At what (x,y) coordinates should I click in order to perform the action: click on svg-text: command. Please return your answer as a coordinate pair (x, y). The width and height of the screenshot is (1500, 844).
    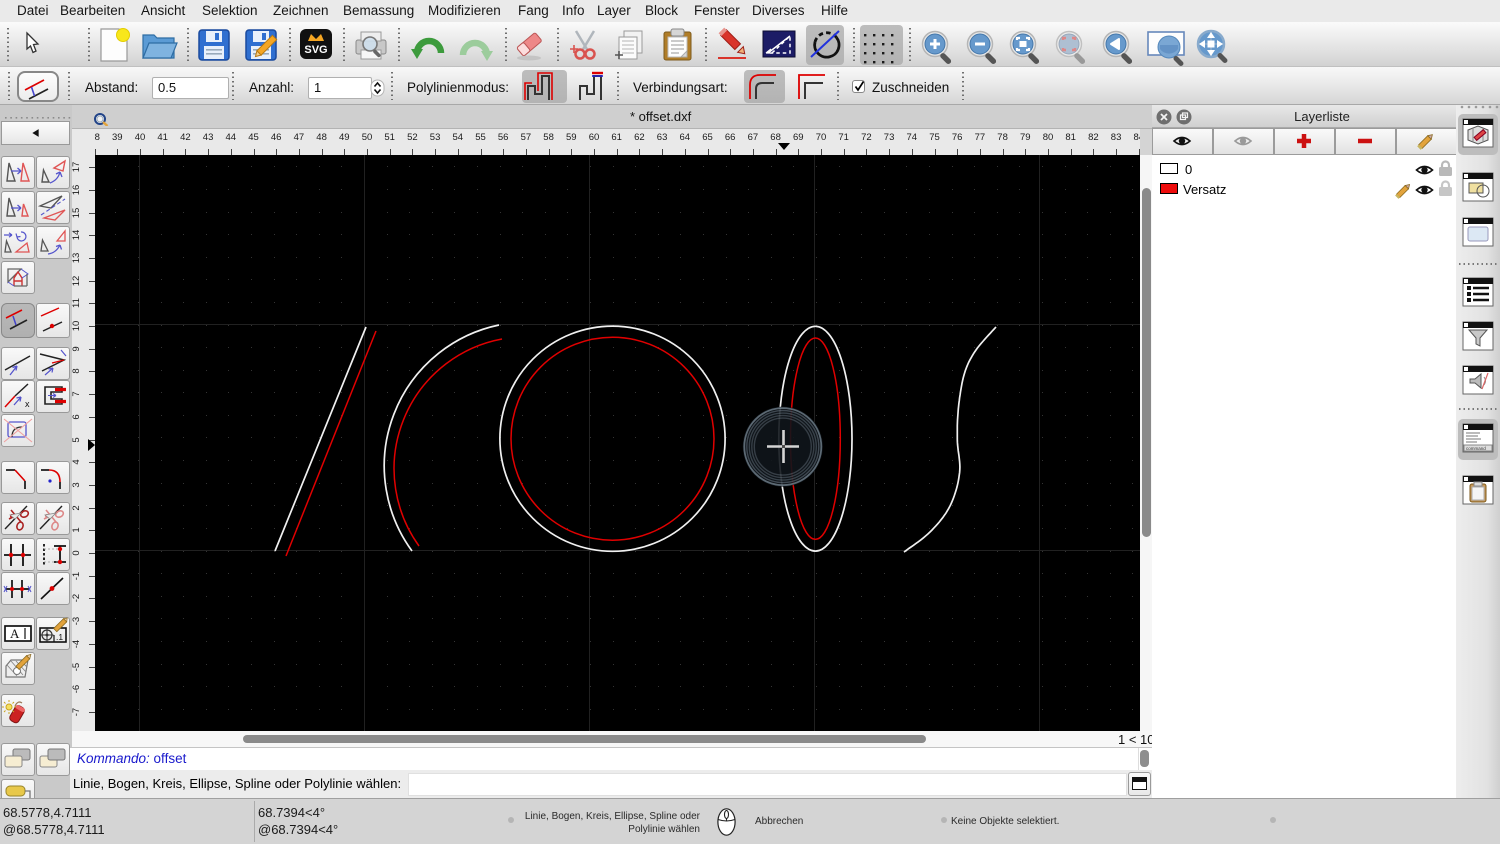
    Looking at the image, I should click on (1476, 448).